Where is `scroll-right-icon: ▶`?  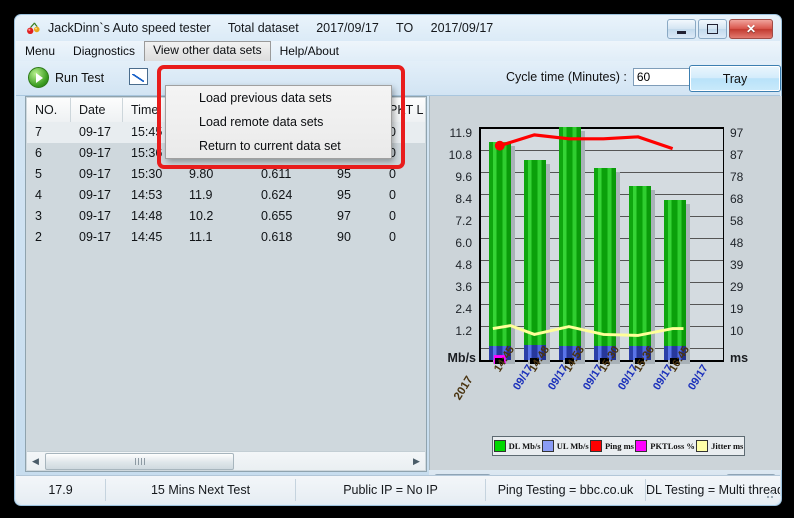 scroll-right-icon: ▶ is located at coordinates (416, 461).